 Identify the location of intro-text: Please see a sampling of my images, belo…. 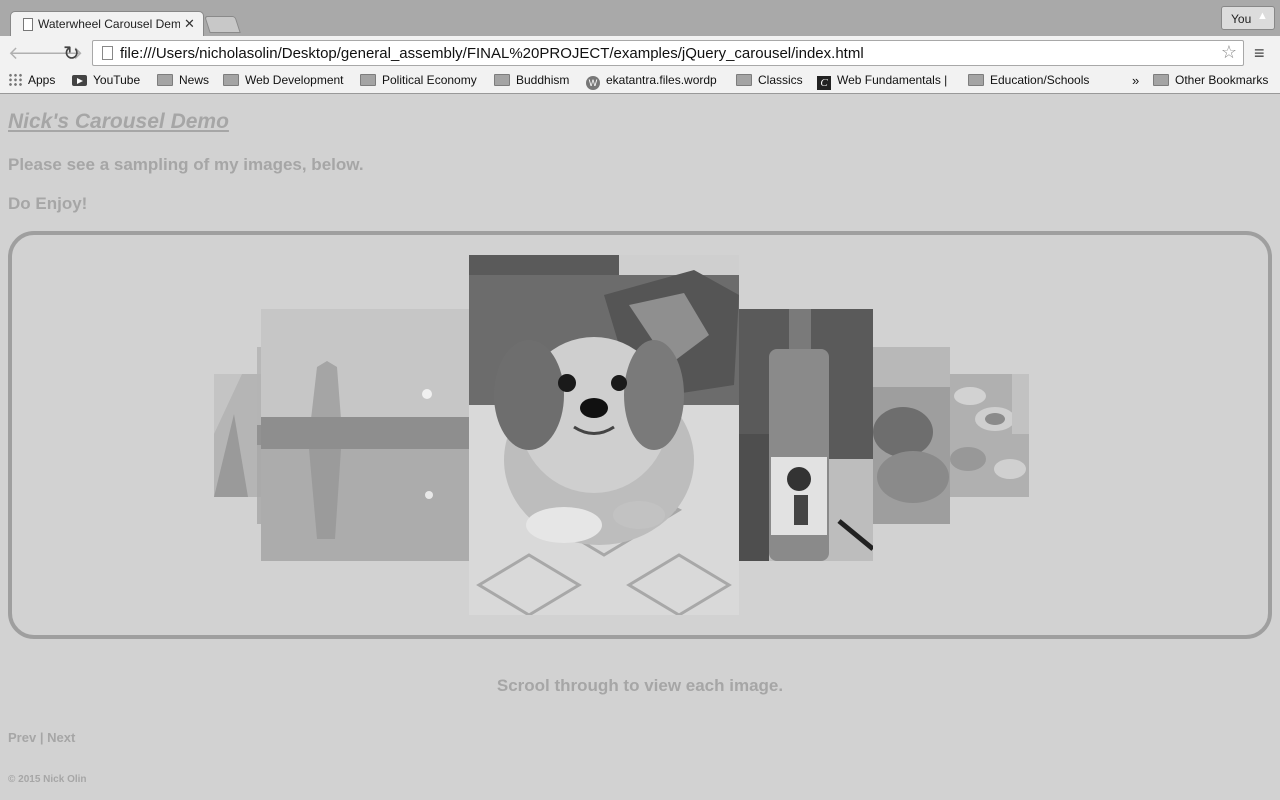
(186, 164).